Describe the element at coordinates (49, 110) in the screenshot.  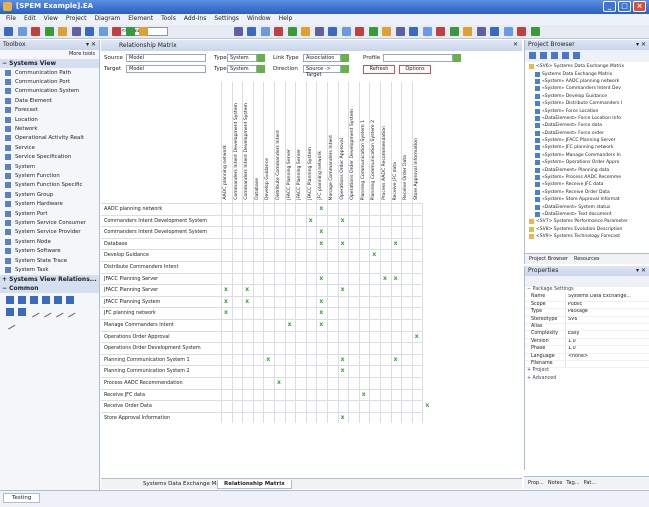
I see `toolbox-item: Forecast` at that location.